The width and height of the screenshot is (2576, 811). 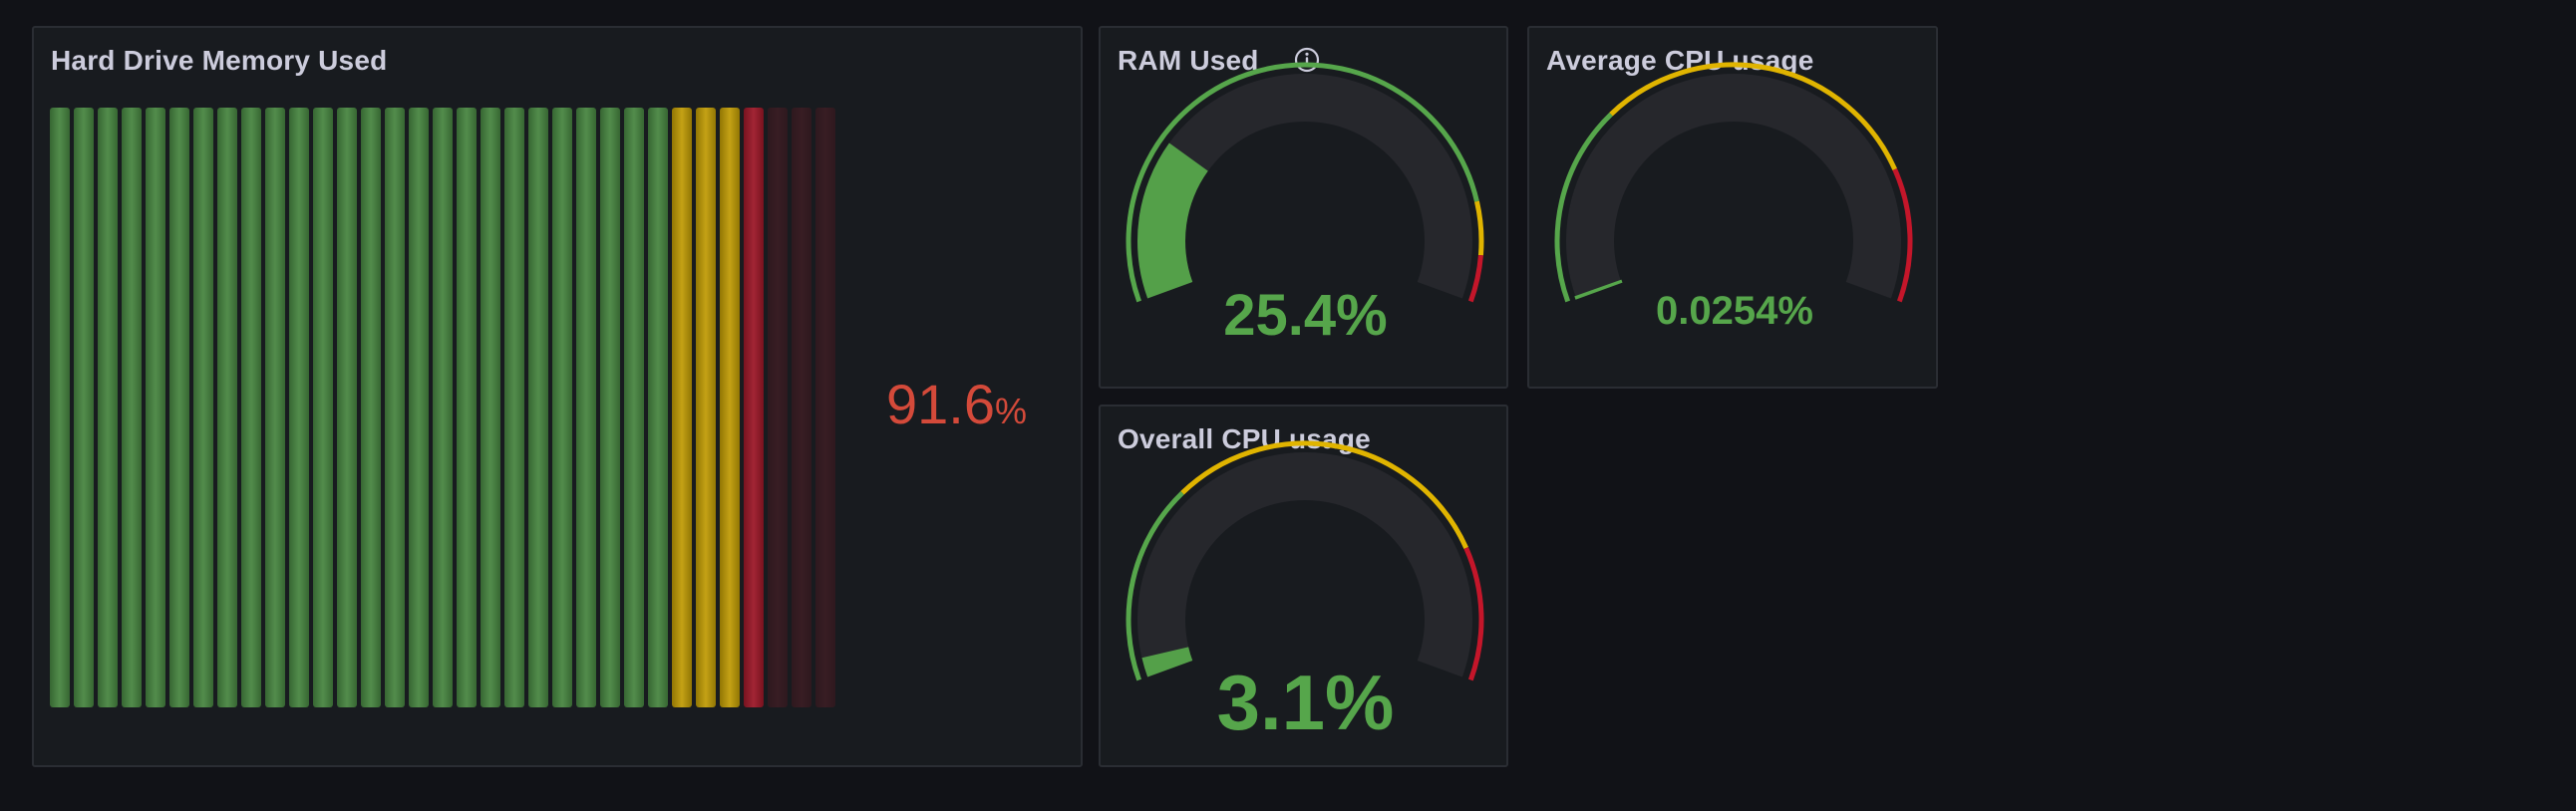 I want to click on hard-drive-value-unit: %, so click(x=1011, y=411).